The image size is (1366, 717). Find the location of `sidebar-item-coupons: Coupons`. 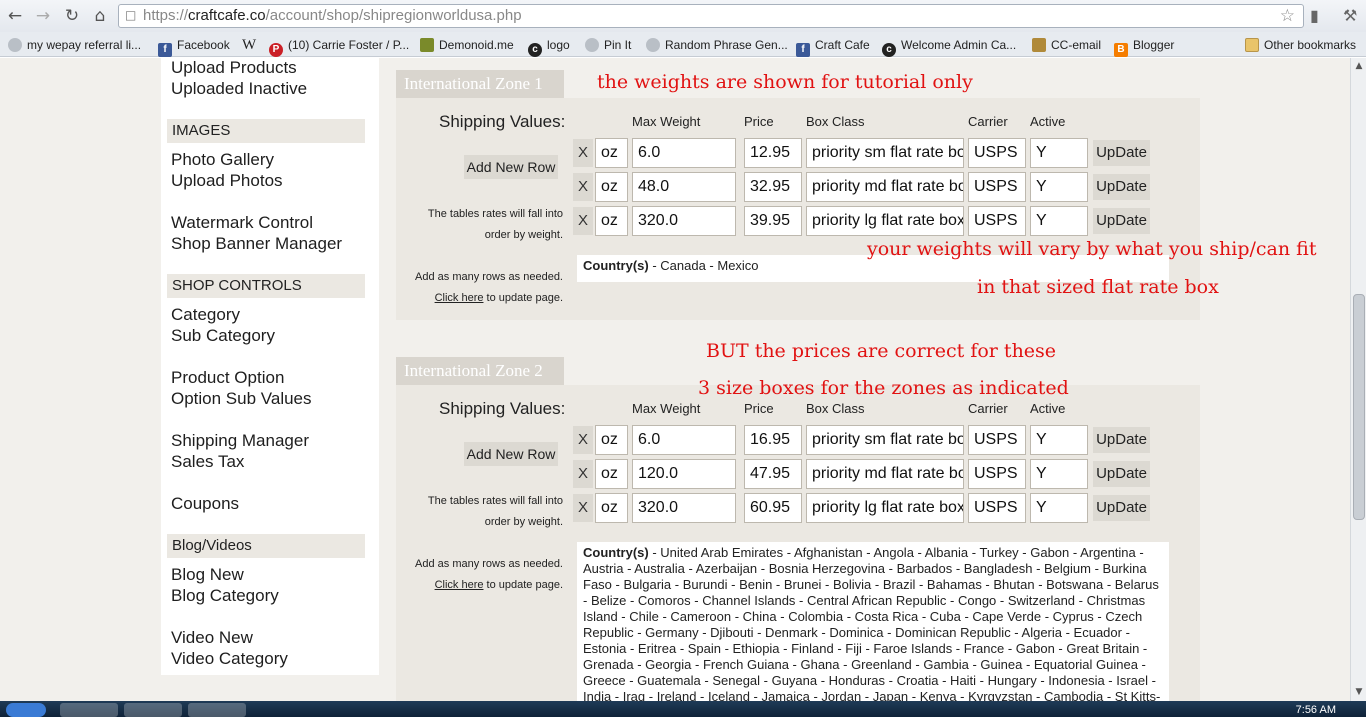

sidebar-item-coupons: Coupons is located at coordinates (205, 504).